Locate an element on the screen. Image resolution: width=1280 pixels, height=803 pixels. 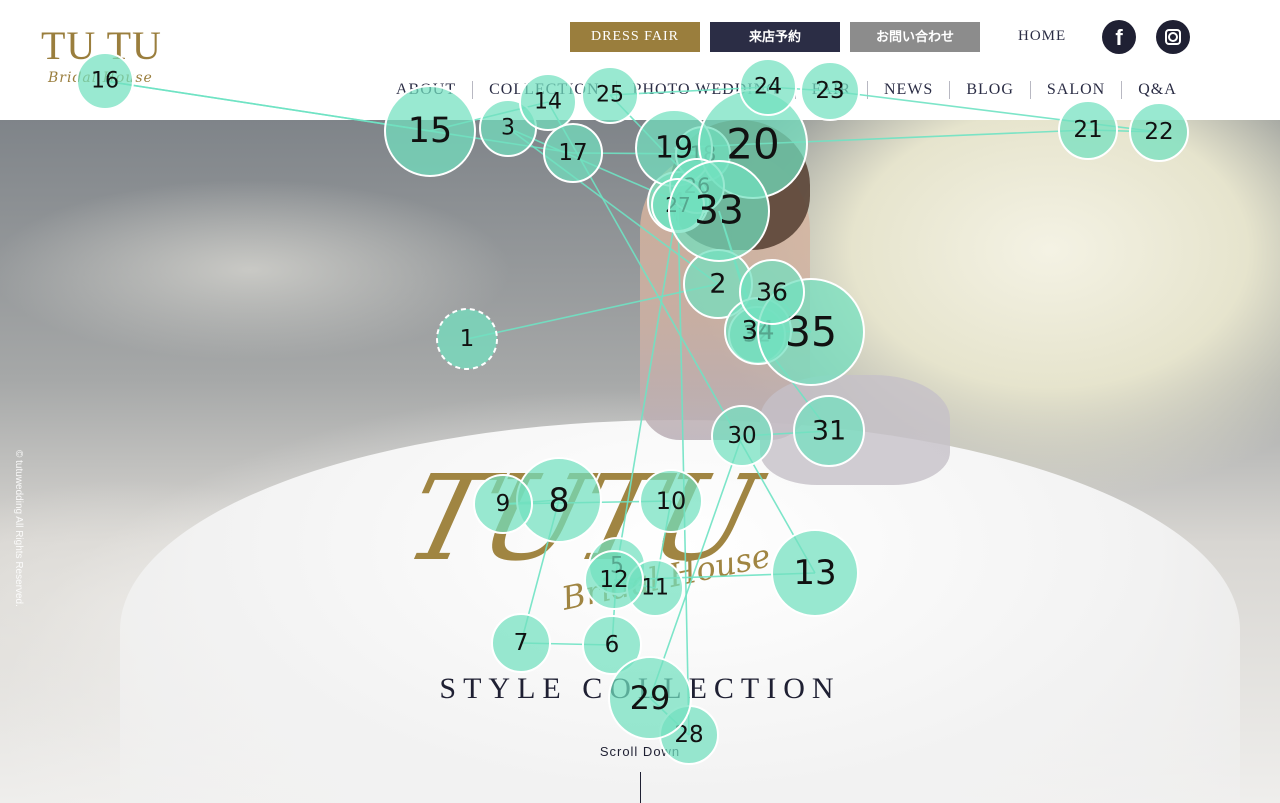
facebook-glyph: f is located at coordinates (1119, 37).